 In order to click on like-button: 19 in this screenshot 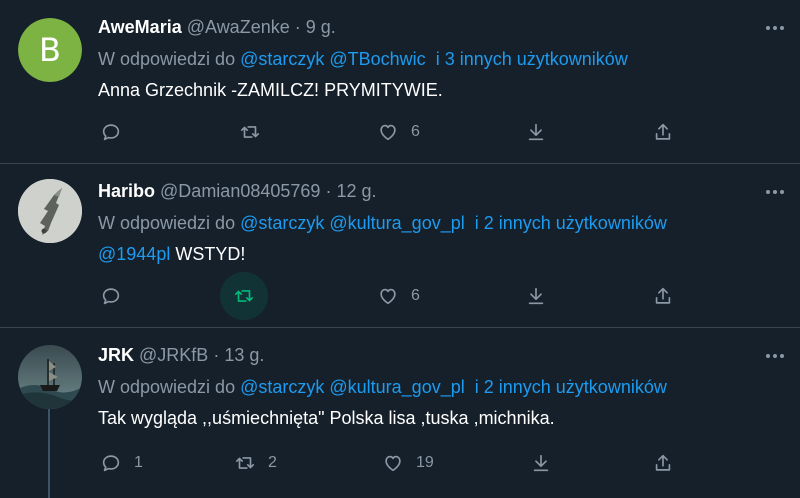, I will do `click(404, 463)`.